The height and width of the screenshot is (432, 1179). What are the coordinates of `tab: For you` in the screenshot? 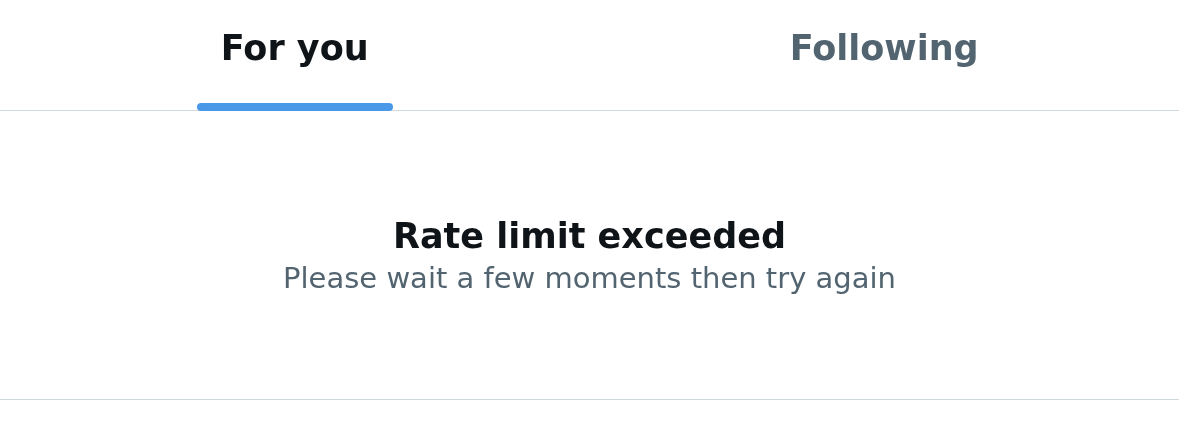 It's located at (294, 55).